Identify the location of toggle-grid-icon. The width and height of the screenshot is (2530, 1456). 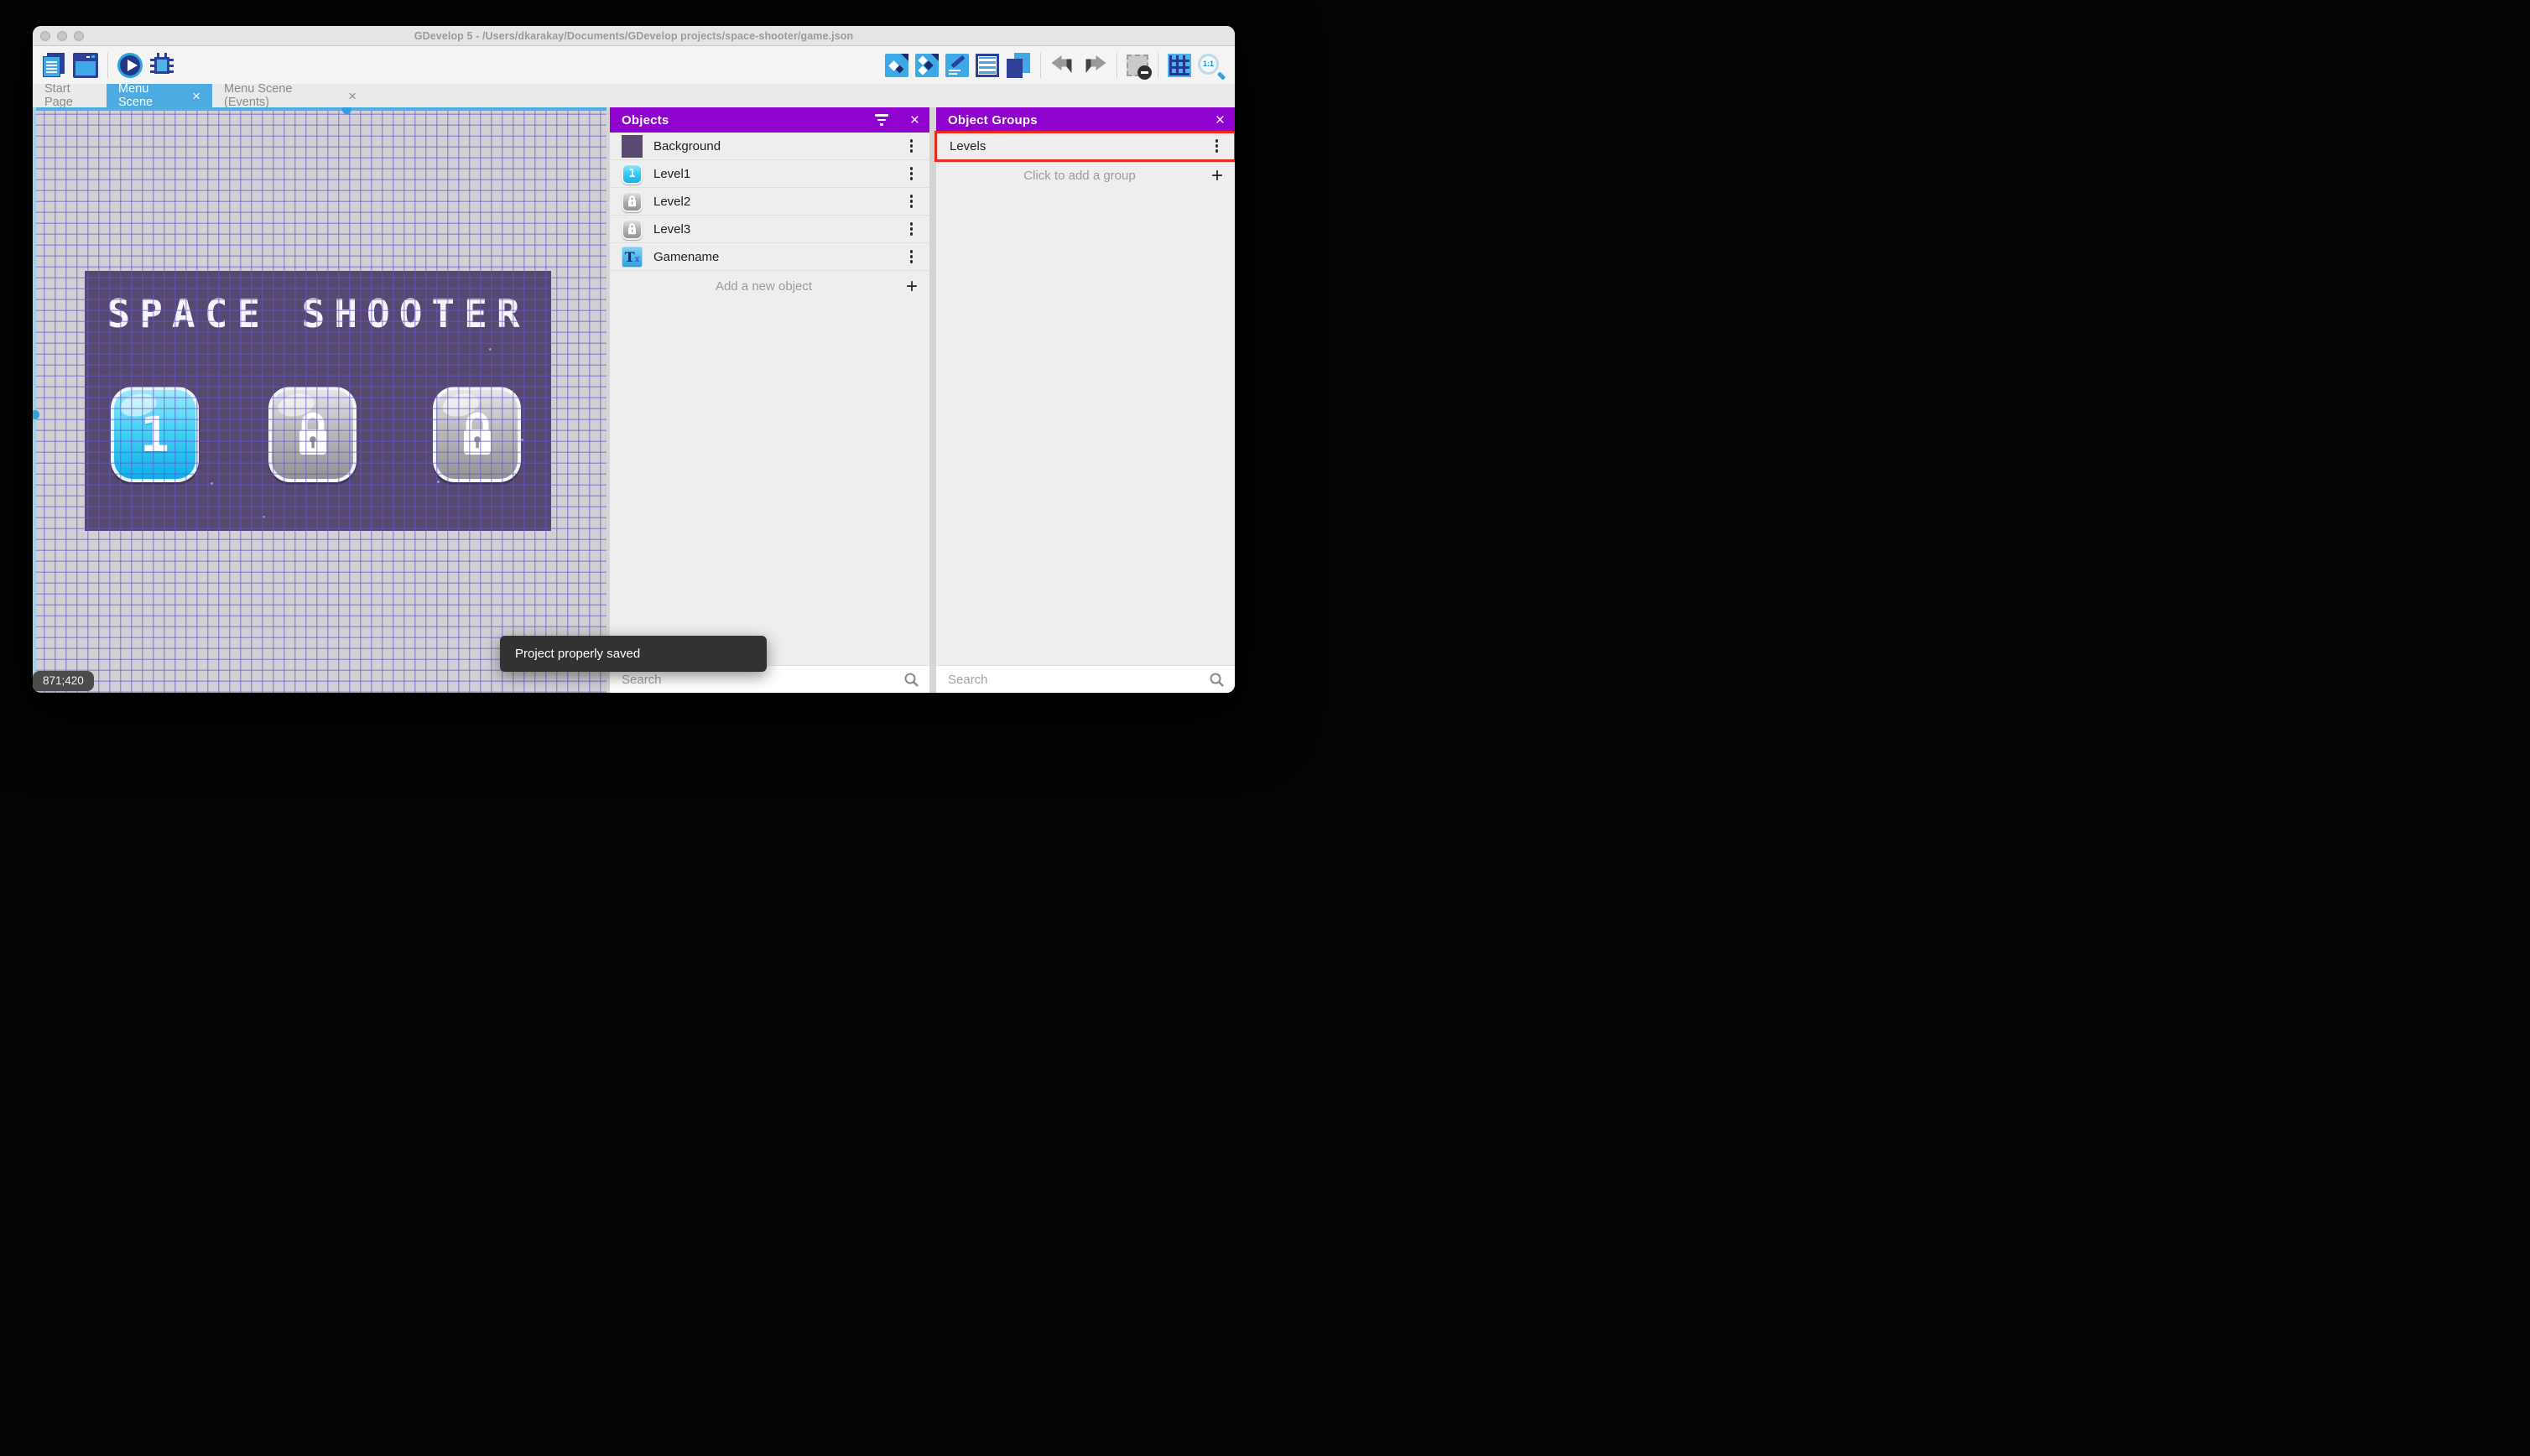
(1179, 65).